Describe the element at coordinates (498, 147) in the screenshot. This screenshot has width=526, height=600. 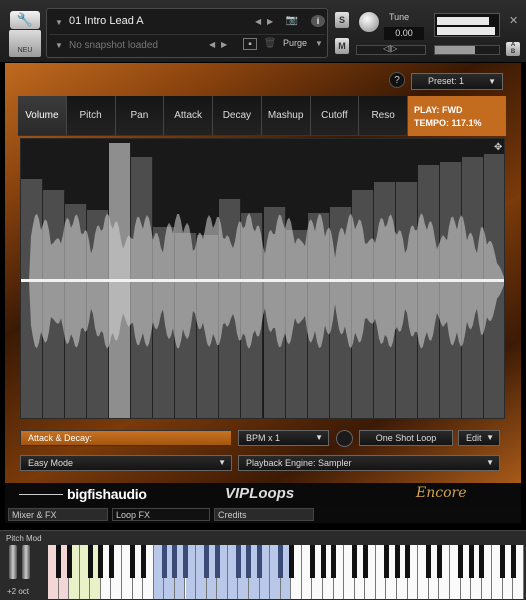
I see `expand-icon: ✥` at that location.